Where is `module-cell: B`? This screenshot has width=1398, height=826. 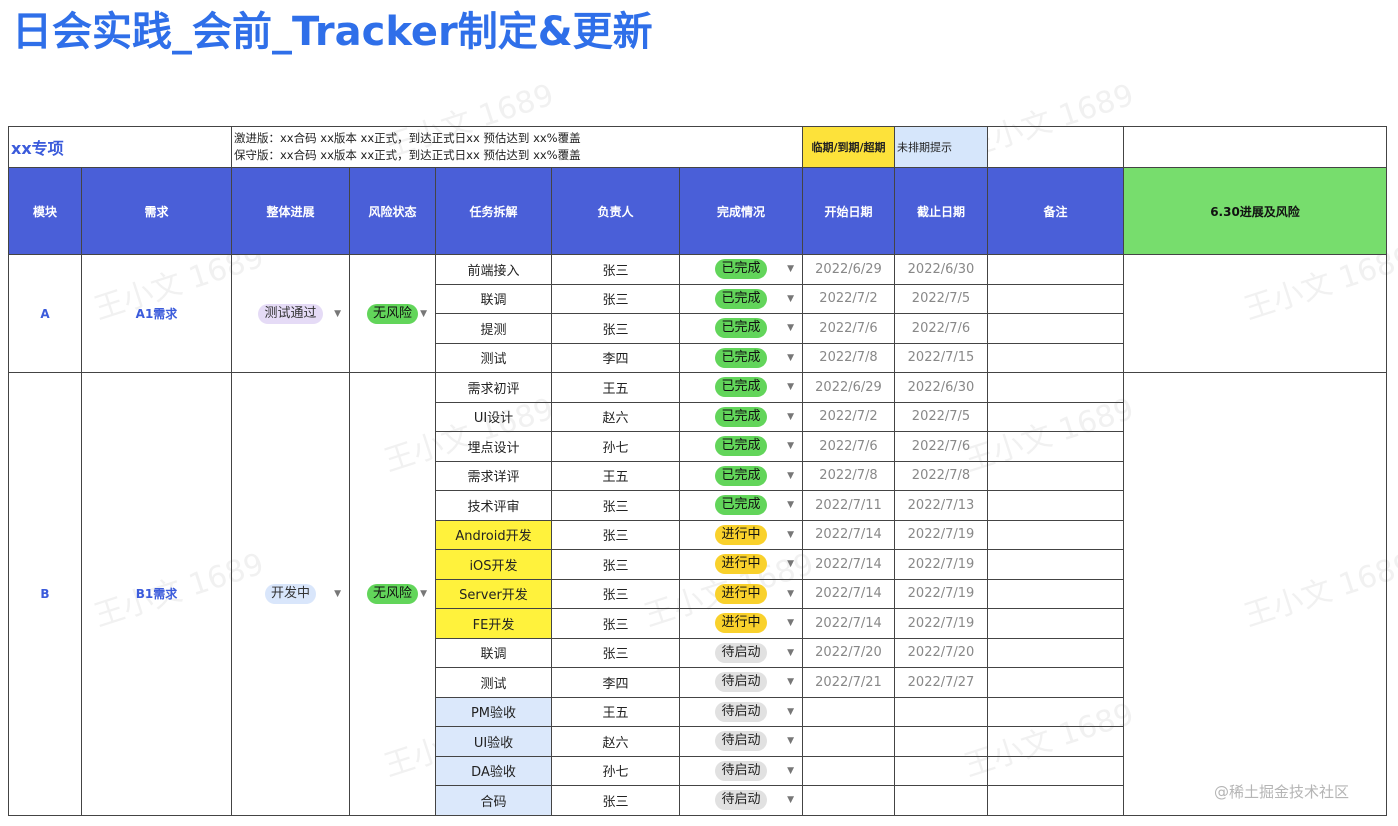
module-cell: B is located at coordinates (45, 594).